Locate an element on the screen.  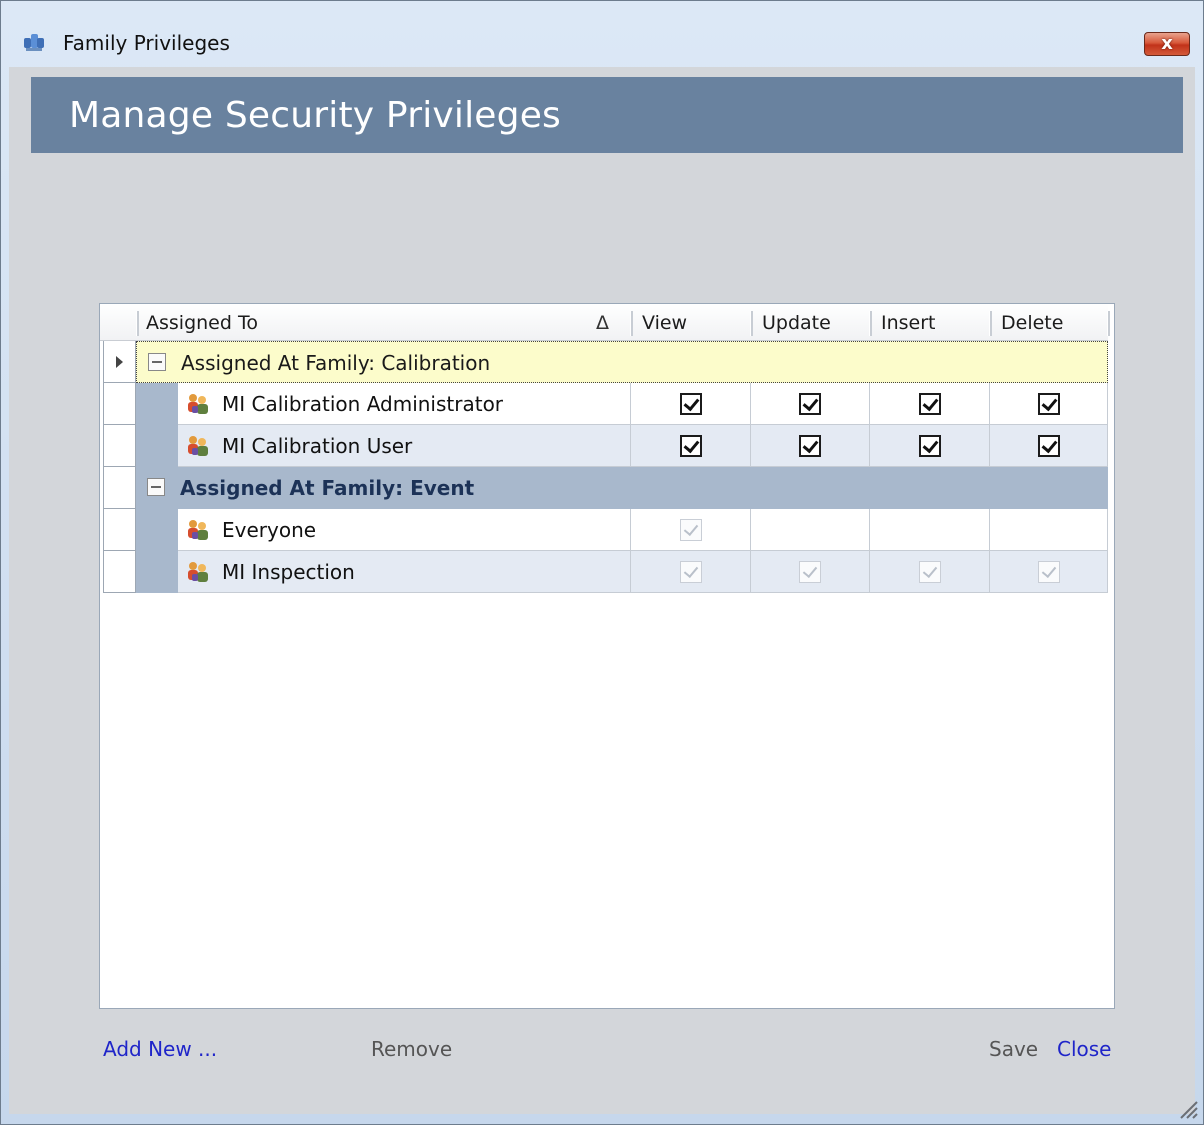
sort-ascending-icon: Δ is located at coordinates (602, 323).